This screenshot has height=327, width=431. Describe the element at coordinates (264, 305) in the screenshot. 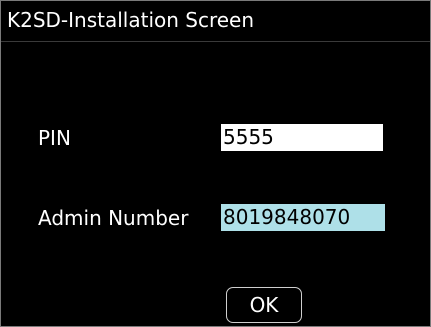

I see `ok-button: OK` at that location.